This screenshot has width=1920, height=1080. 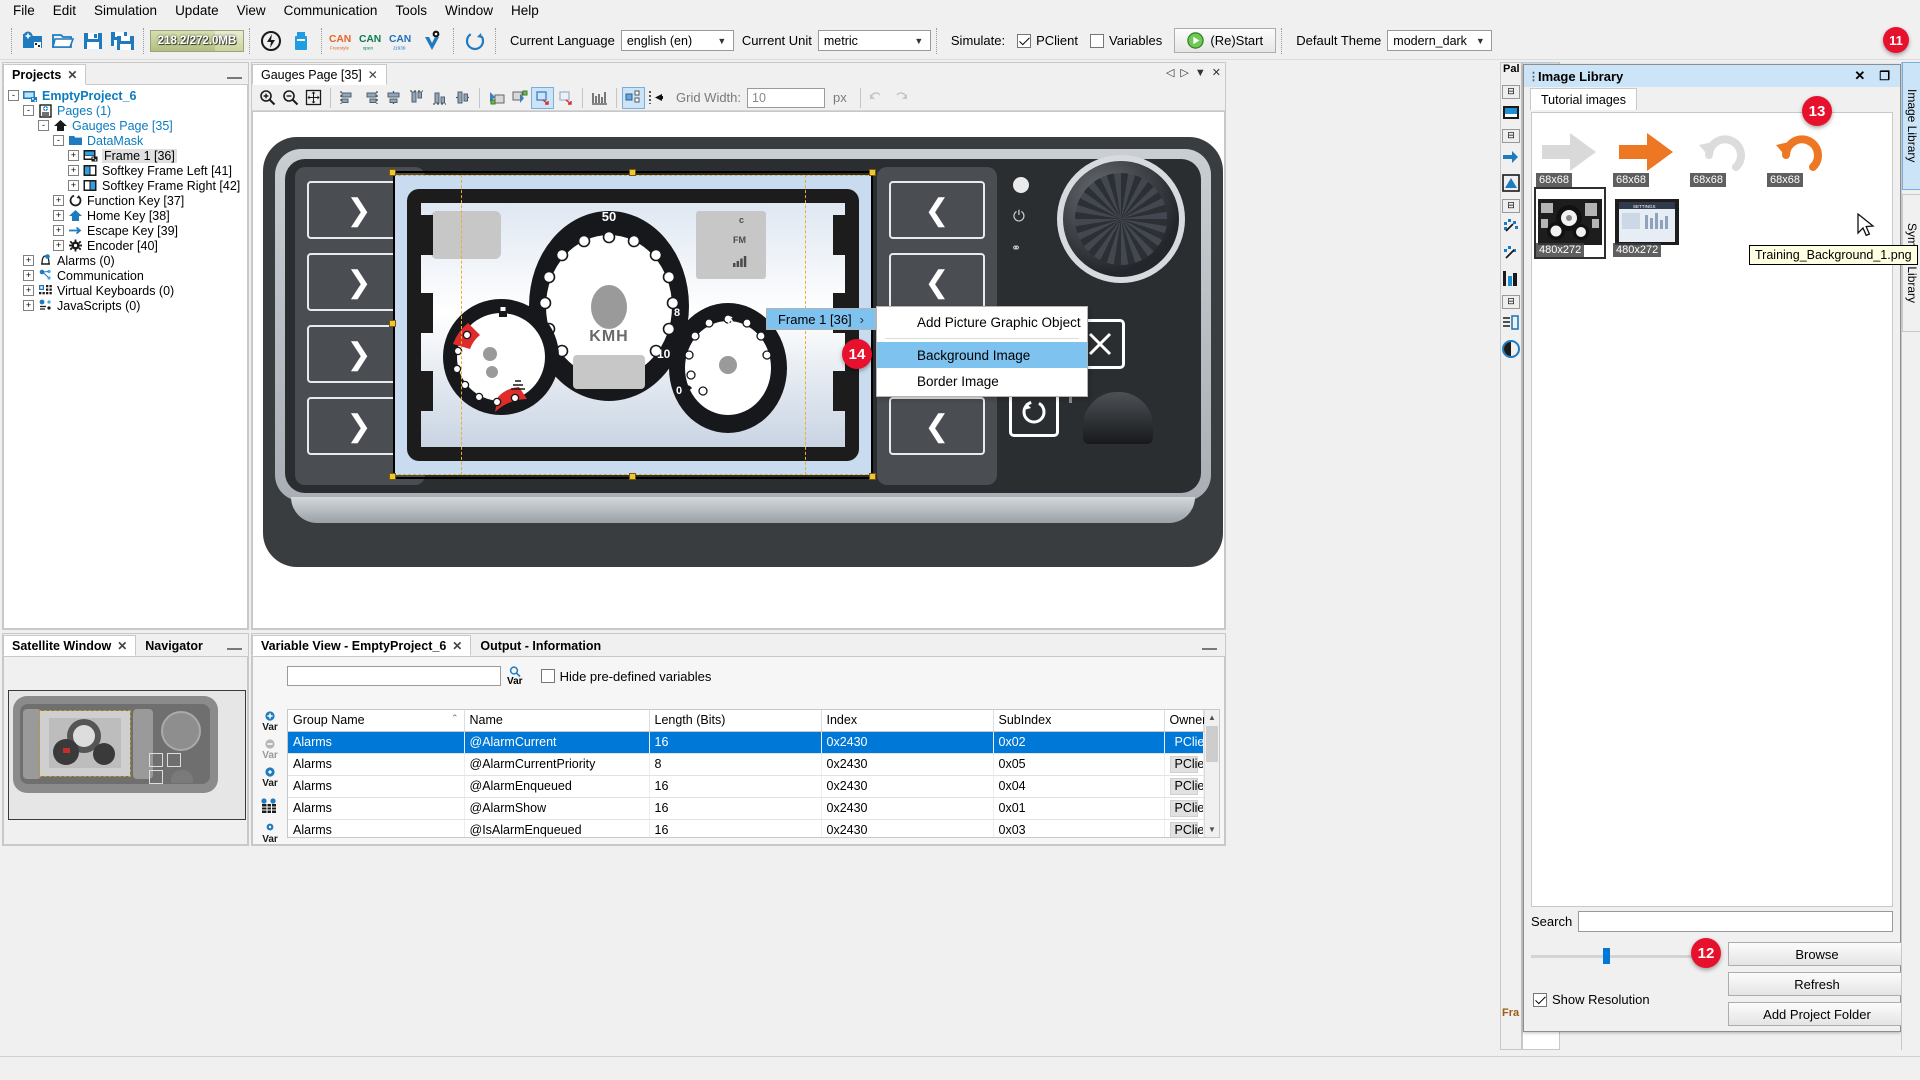 I want to click on align-middle-icon, so click(x=462, y=98).